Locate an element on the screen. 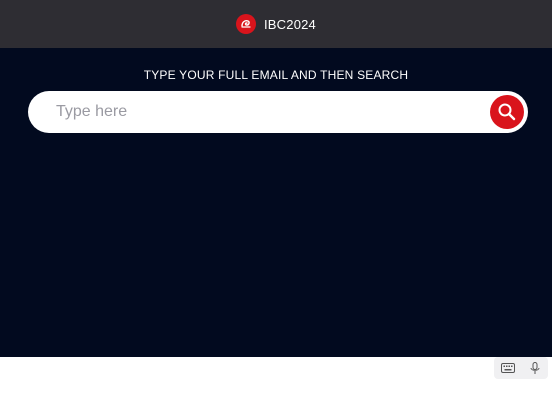 Image resolution: width=552 pixels, height=414 pixels. input-tools is located at coordinates (521, 368).